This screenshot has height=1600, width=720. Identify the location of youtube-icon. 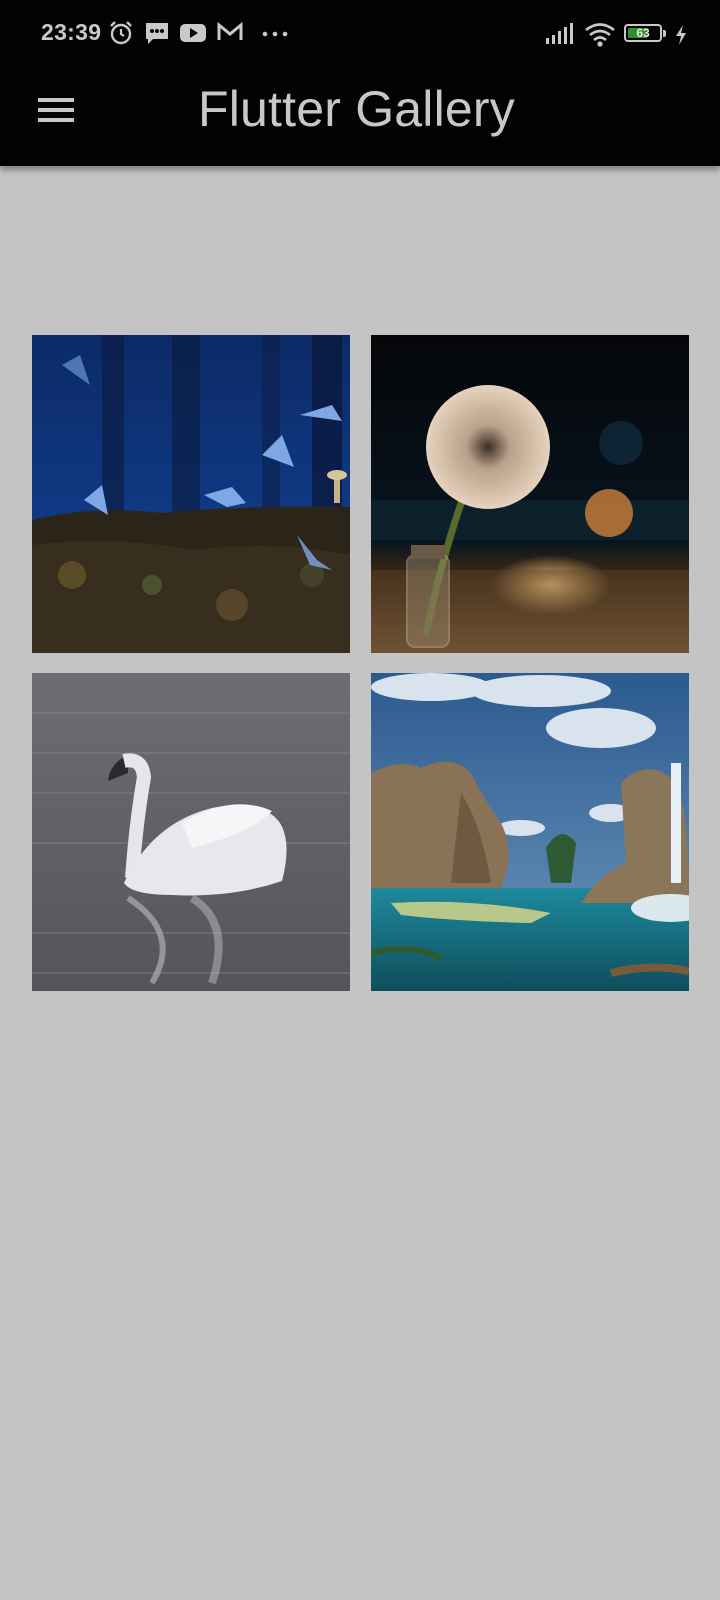
(193, 33).